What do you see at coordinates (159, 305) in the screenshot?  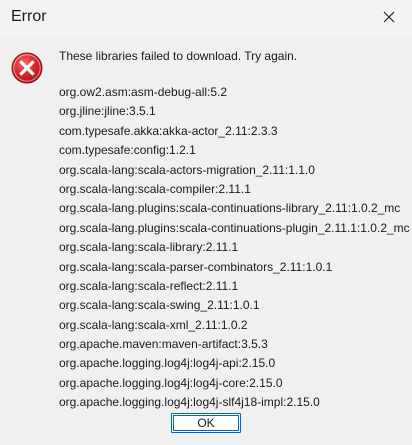 I see `library-item: org.scala-lang:scala-swing_2.11:1.0.1` at bounding box center [159, 305].